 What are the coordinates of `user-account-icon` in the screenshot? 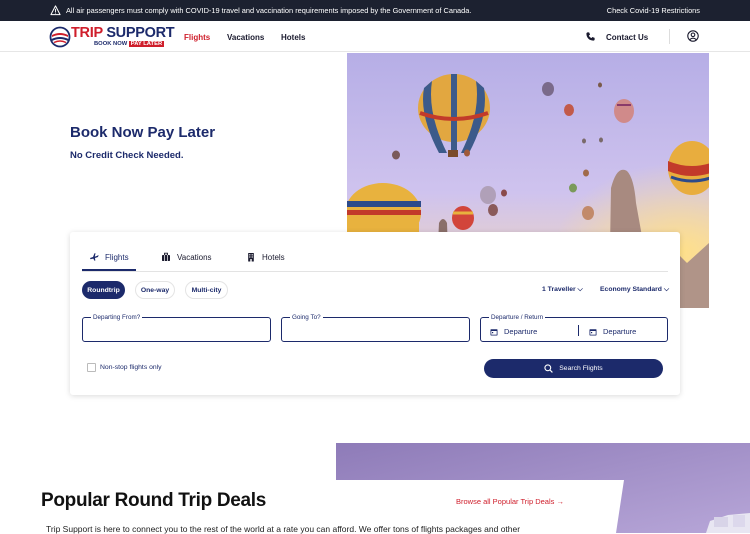 It's located at (693, 36).